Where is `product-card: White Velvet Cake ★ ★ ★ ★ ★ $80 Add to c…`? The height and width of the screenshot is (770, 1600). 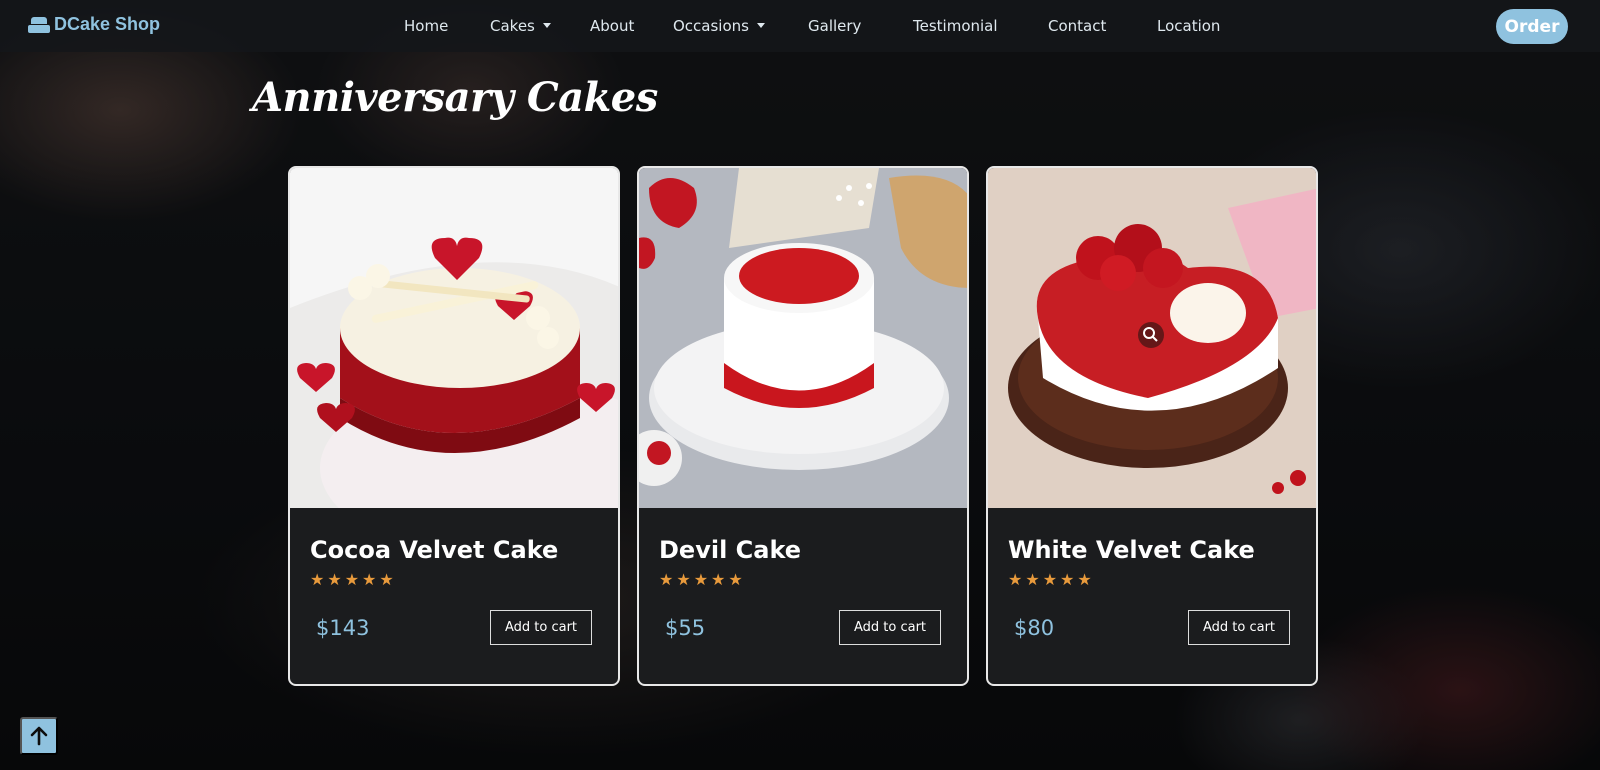 product-card: White Velvet Cake ★ ★ ★ ★ ★ $80 Add to c… is located at coordinates (1152, 426).